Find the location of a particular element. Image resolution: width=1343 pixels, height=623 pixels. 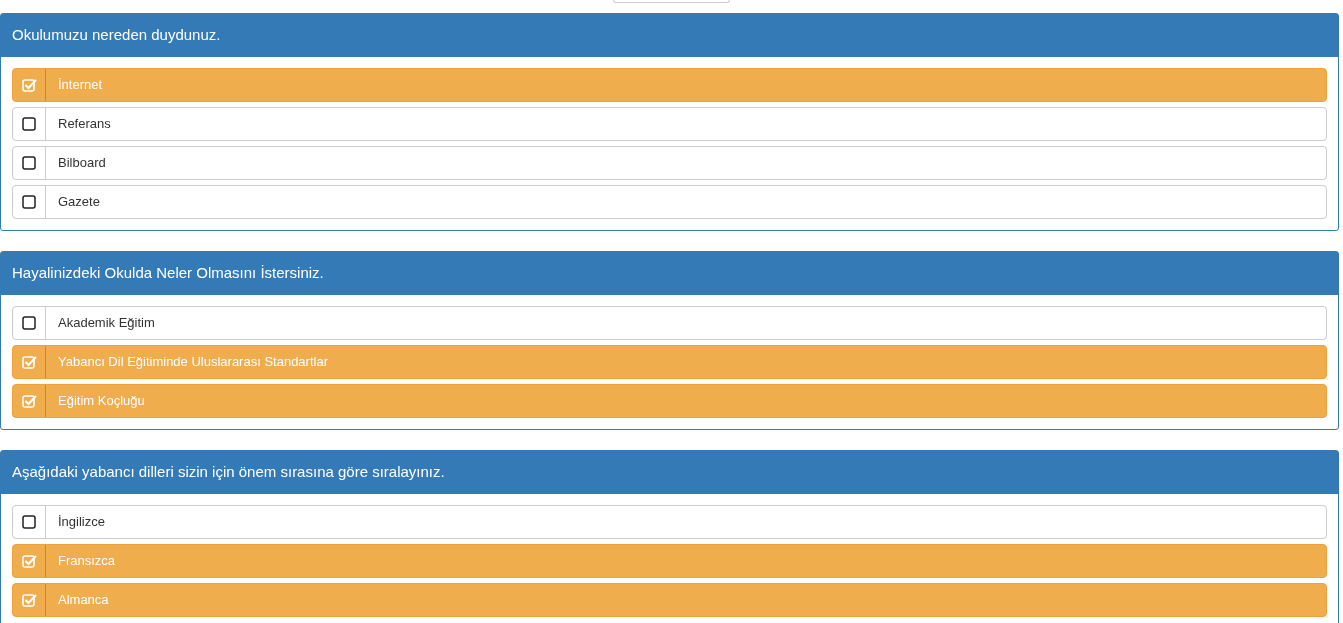

option-row: Referans is located at coordinates (669, 124).